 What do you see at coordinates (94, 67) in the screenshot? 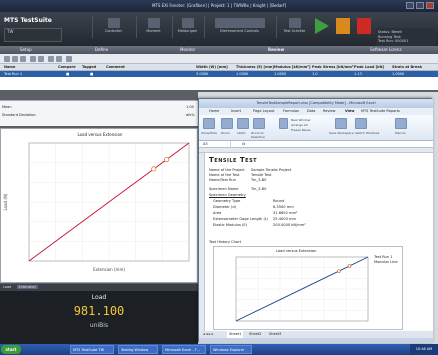
I see `col-tagged: Tagged` at bounding box center [94, 67].